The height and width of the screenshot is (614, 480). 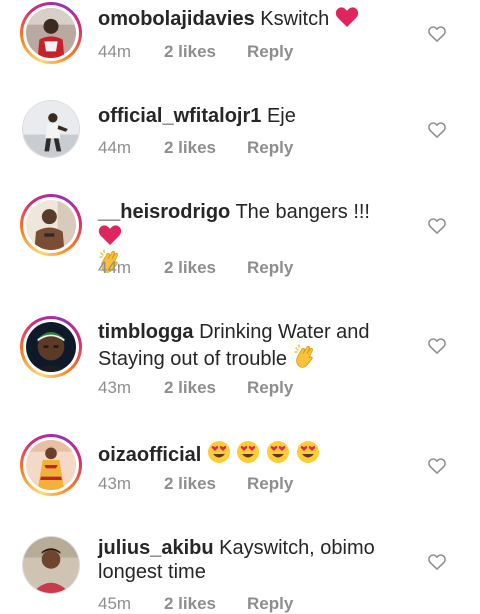 I want to click on comment-meta: 45m 2 likes Reply, so click(x=195, y=604).